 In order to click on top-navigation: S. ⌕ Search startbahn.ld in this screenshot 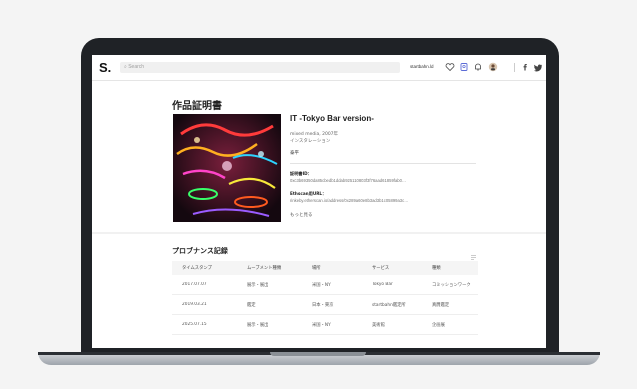, I will do `click(319, 68)`.